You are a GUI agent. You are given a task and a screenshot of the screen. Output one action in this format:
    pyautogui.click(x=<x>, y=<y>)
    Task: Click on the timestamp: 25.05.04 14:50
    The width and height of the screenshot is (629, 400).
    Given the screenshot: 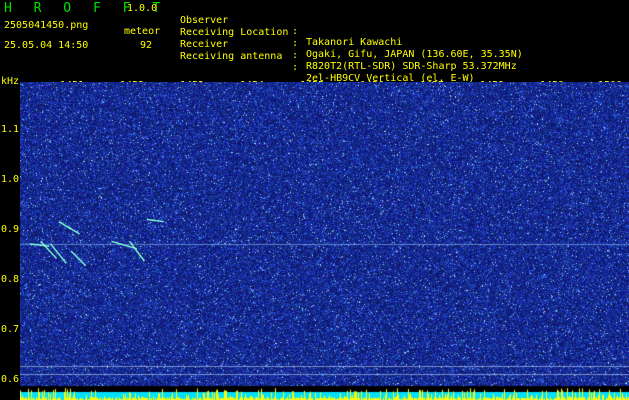 What is the action you would take?
    pyautogui.click(x=46, y=45)
    